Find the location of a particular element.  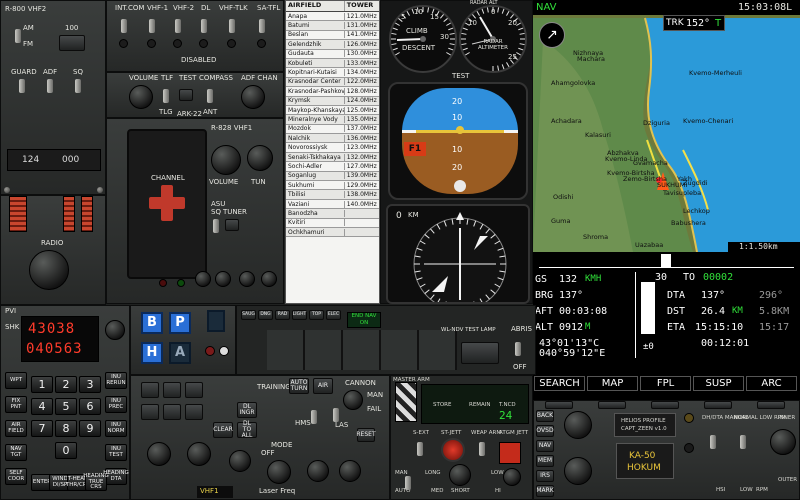

sa-tfl-switch is located at coordinates (262, 26).